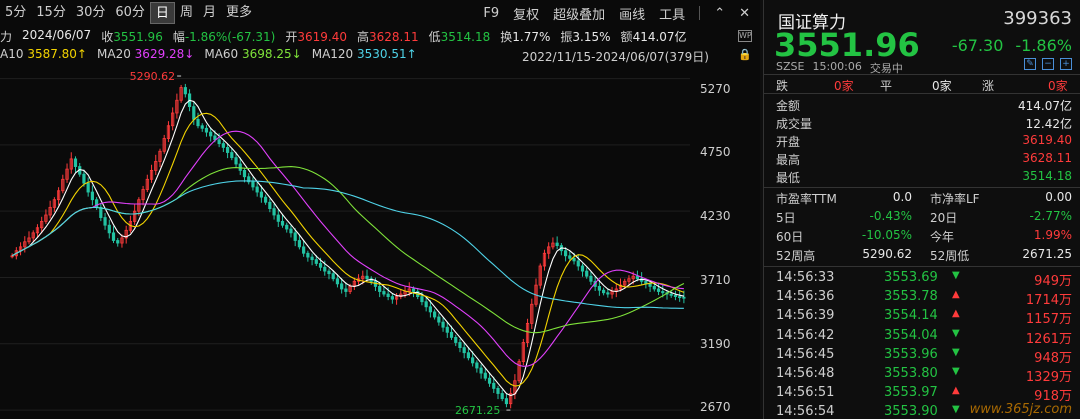 The width and height of the screenshot is (1080, 419). I want to click on chevron-up-icon: ⌃, so click(719, 13).